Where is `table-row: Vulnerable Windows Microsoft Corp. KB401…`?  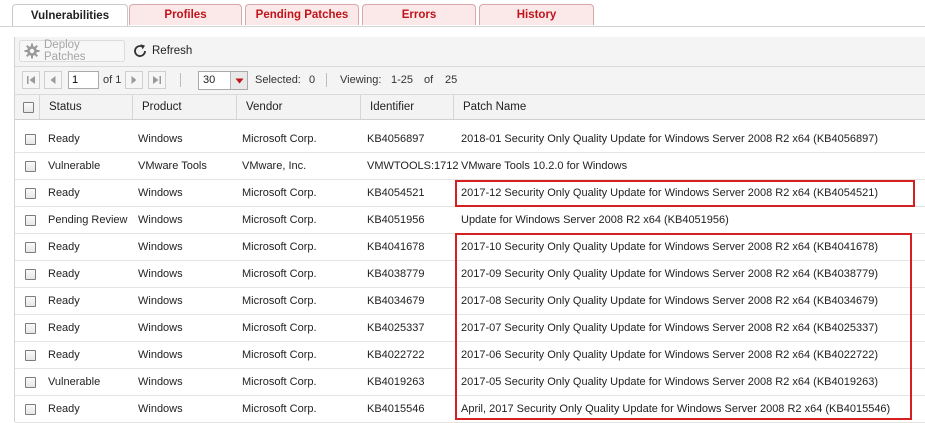 table-row: Vulnerable Windows Microsoft Corp. KB401… is located at coordinates (470, 382).